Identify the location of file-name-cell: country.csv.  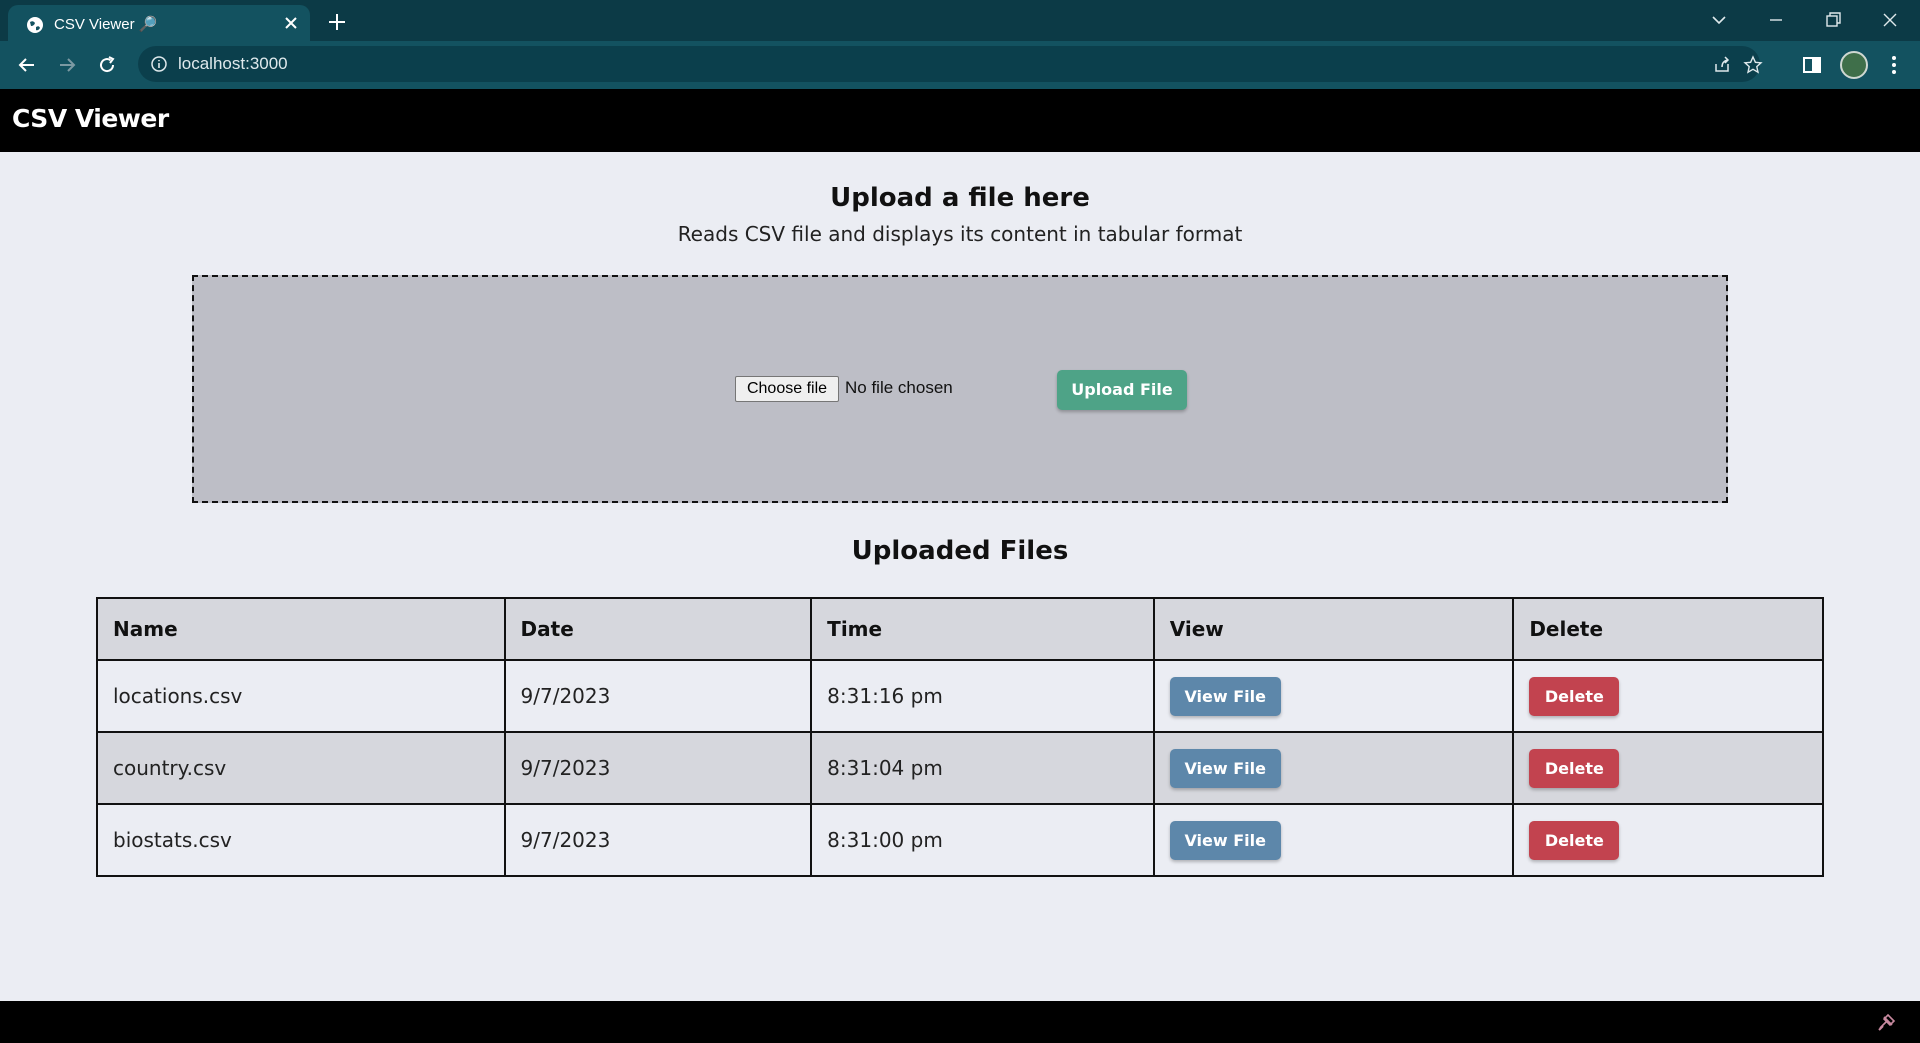
(301, 768).